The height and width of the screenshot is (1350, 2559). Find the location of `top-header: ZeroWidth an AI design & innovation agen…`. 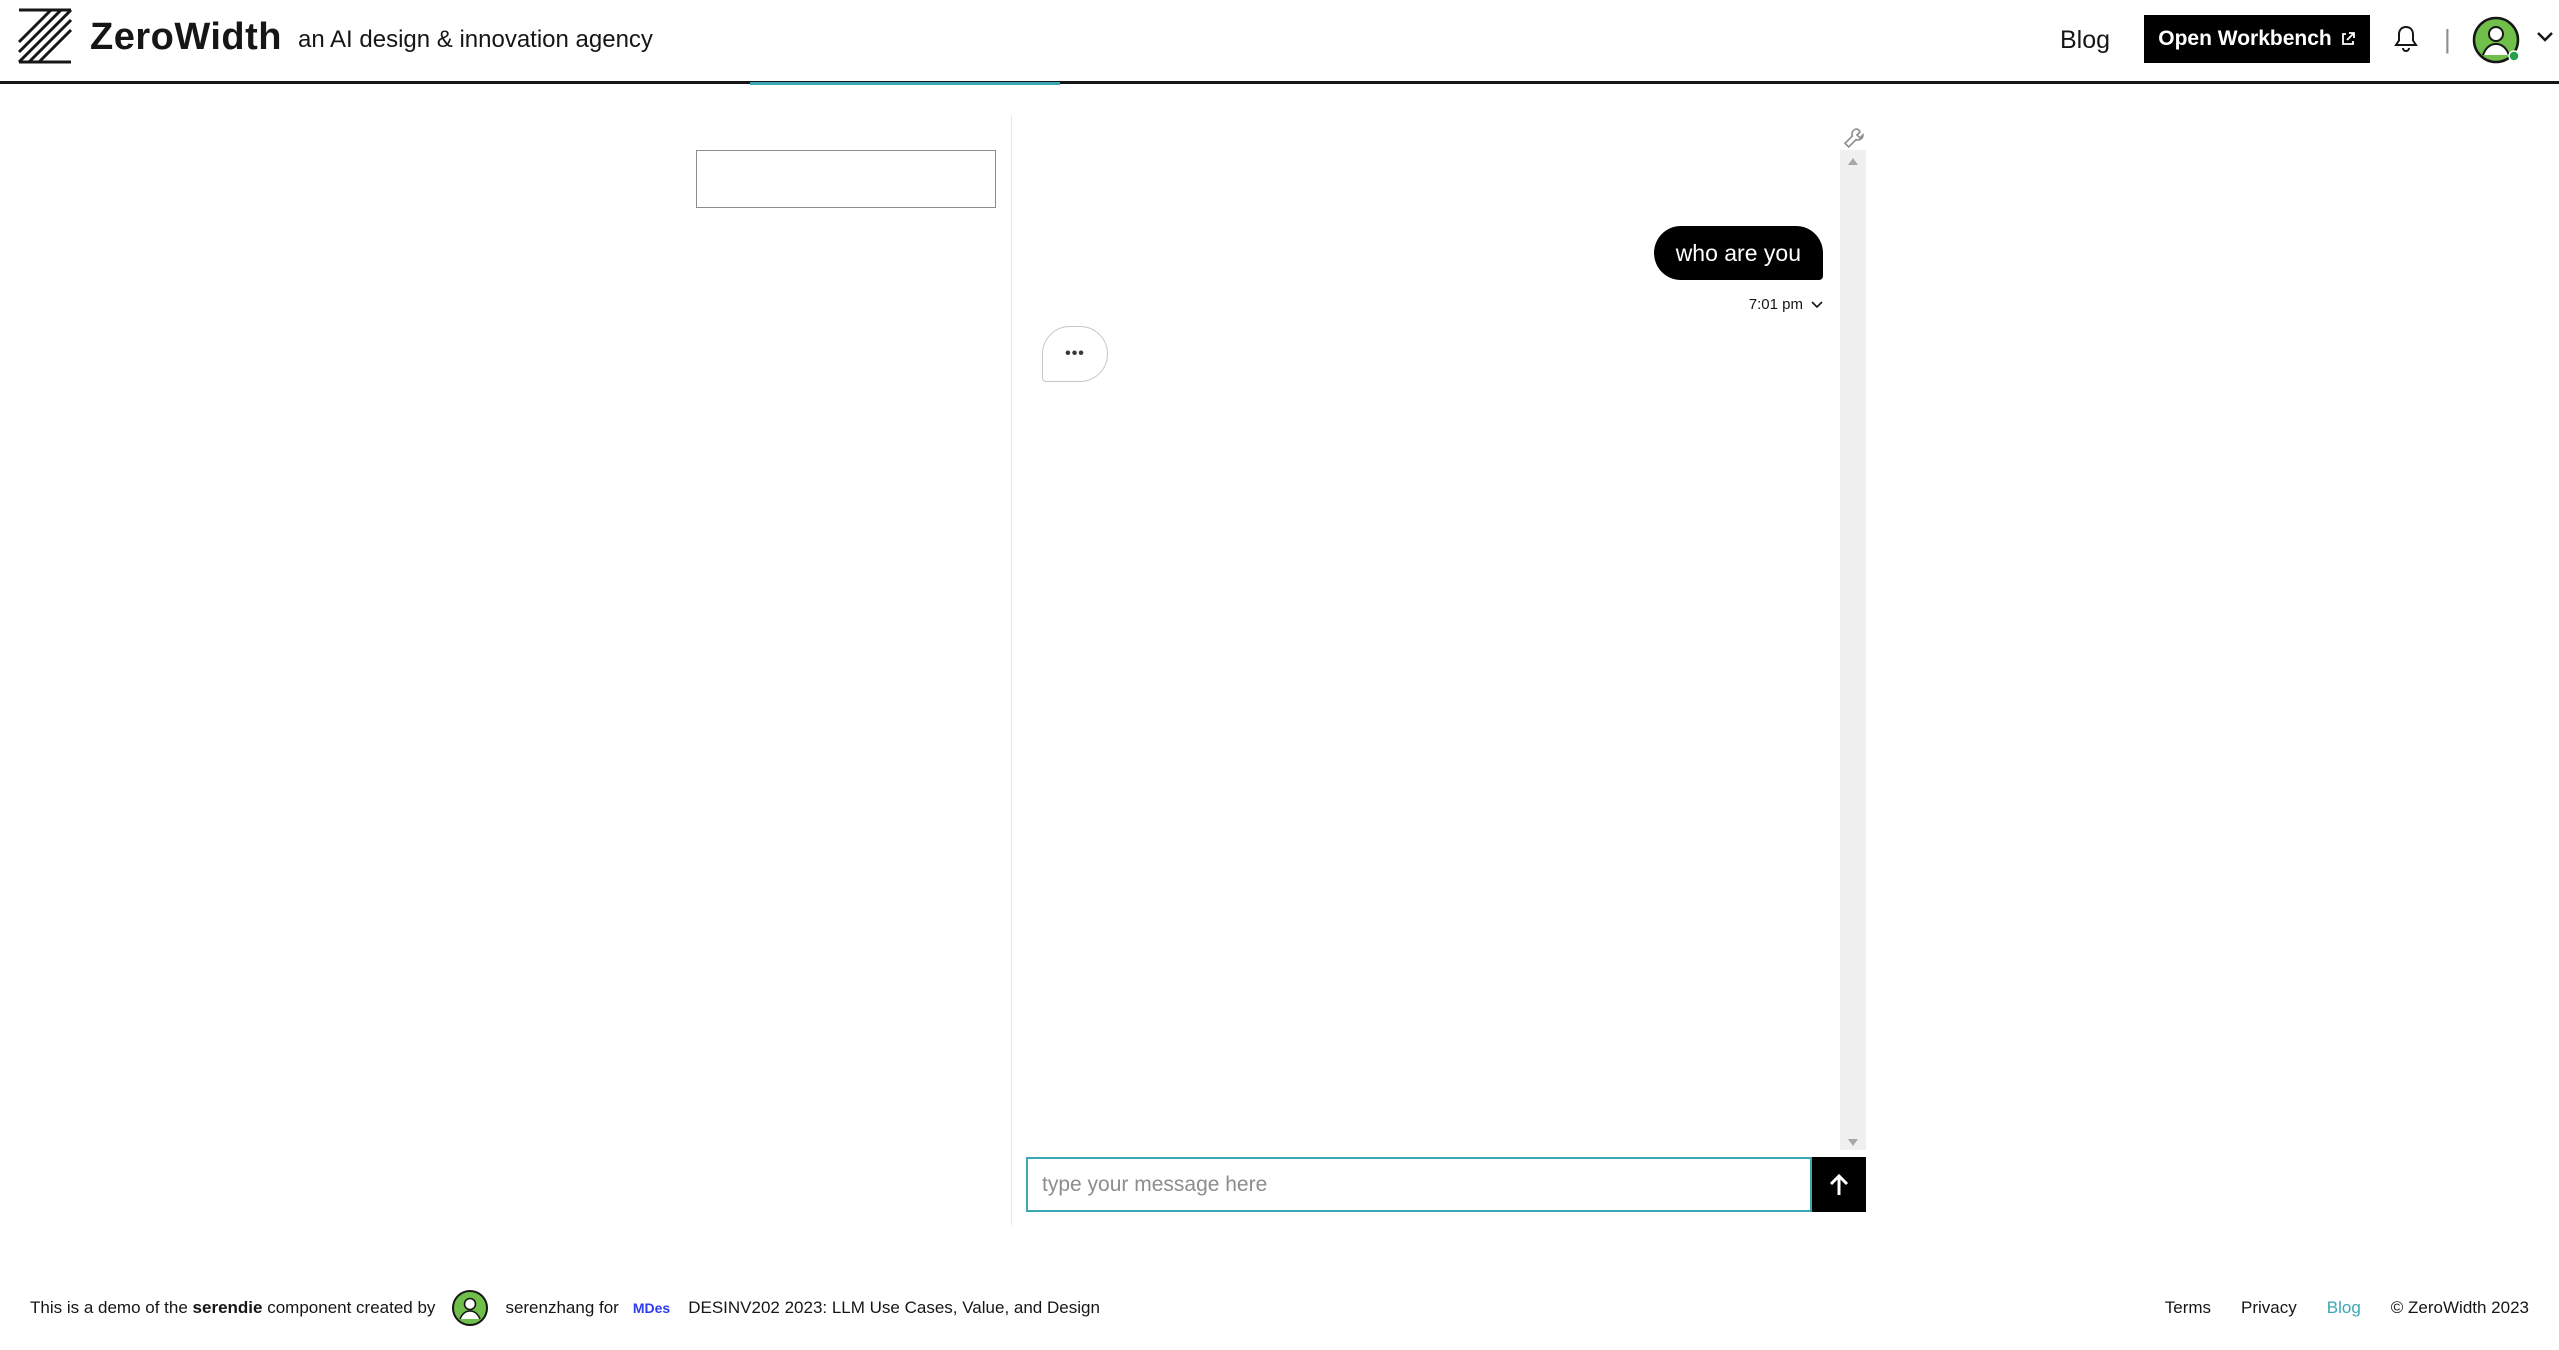

top-header: ZeroWidth an AI design & innovation agen… is located at coordinates (1279, 42).